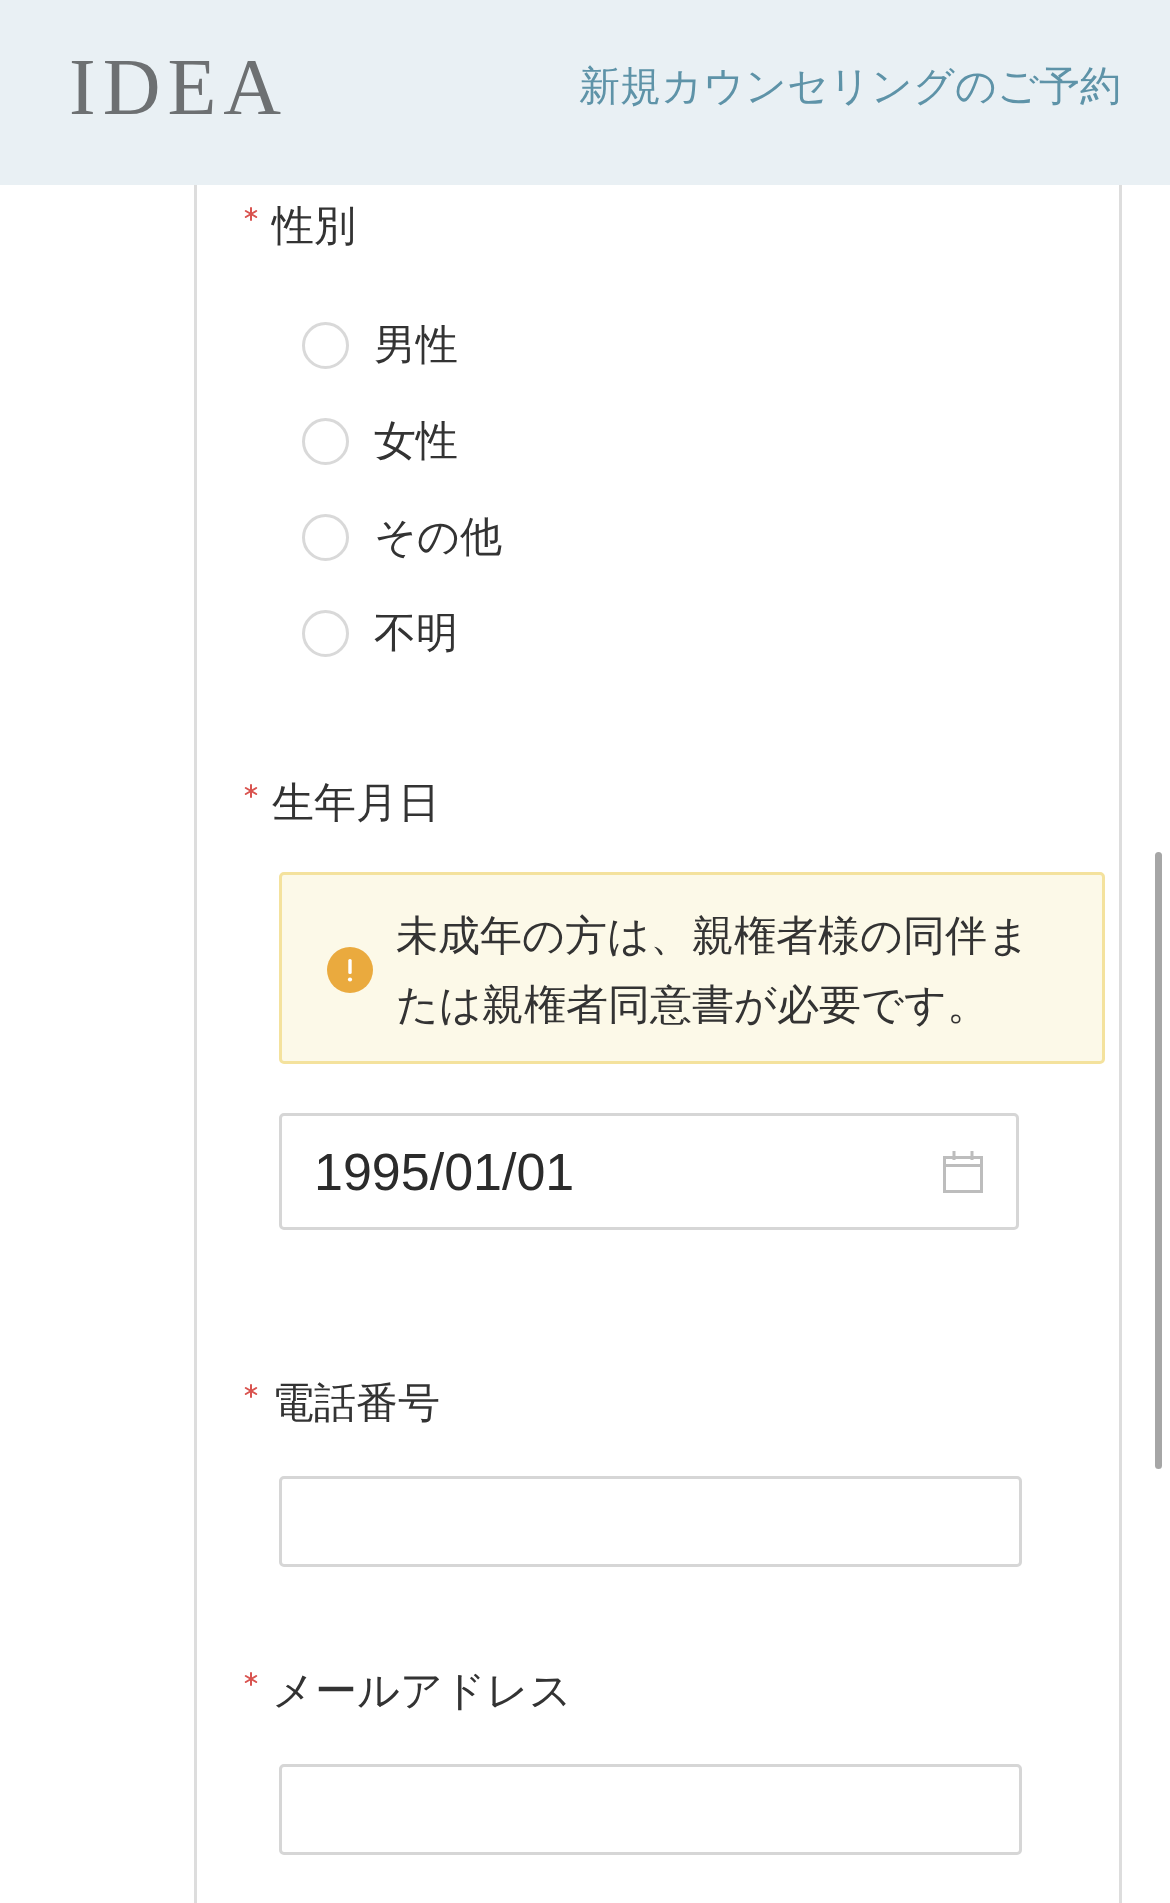 The width and height of the screenshot is (1170, 1903). Describe the element at coordinates (1158, 1160) in the screenshot. I see `scrollbar-thumb` at that location.